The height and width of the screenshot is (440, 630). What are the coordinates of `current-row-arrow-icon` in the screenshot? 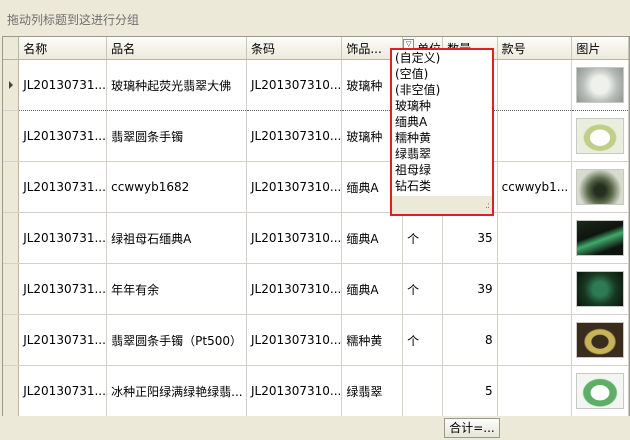 It's located at (11, 85).